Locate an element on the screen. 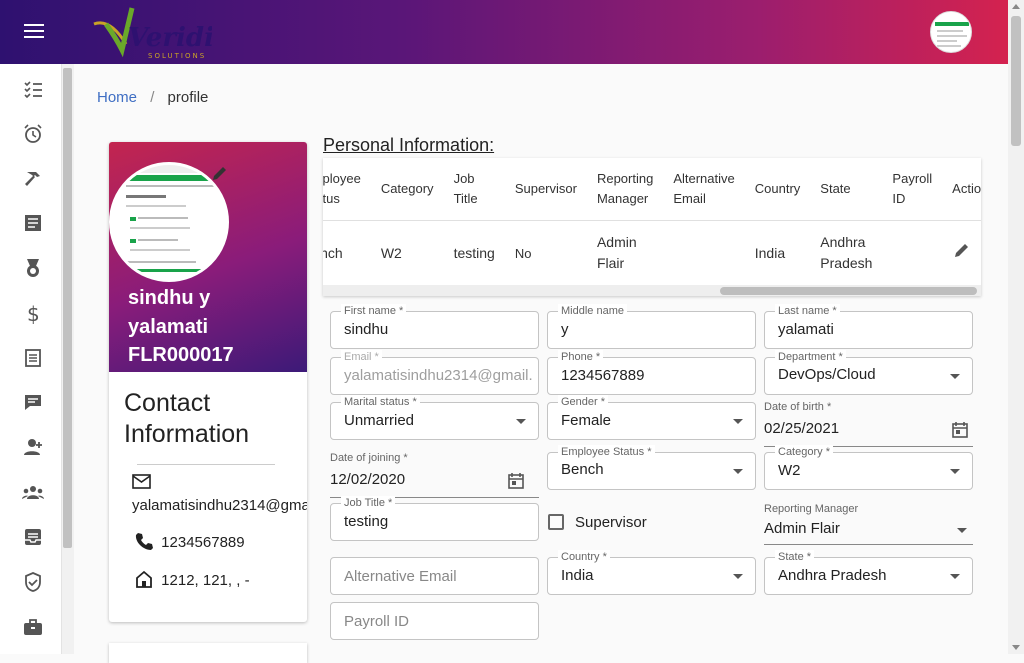 This screenshot has height=663, width=1024. cell-country: India is located at coordinates (770, 252).